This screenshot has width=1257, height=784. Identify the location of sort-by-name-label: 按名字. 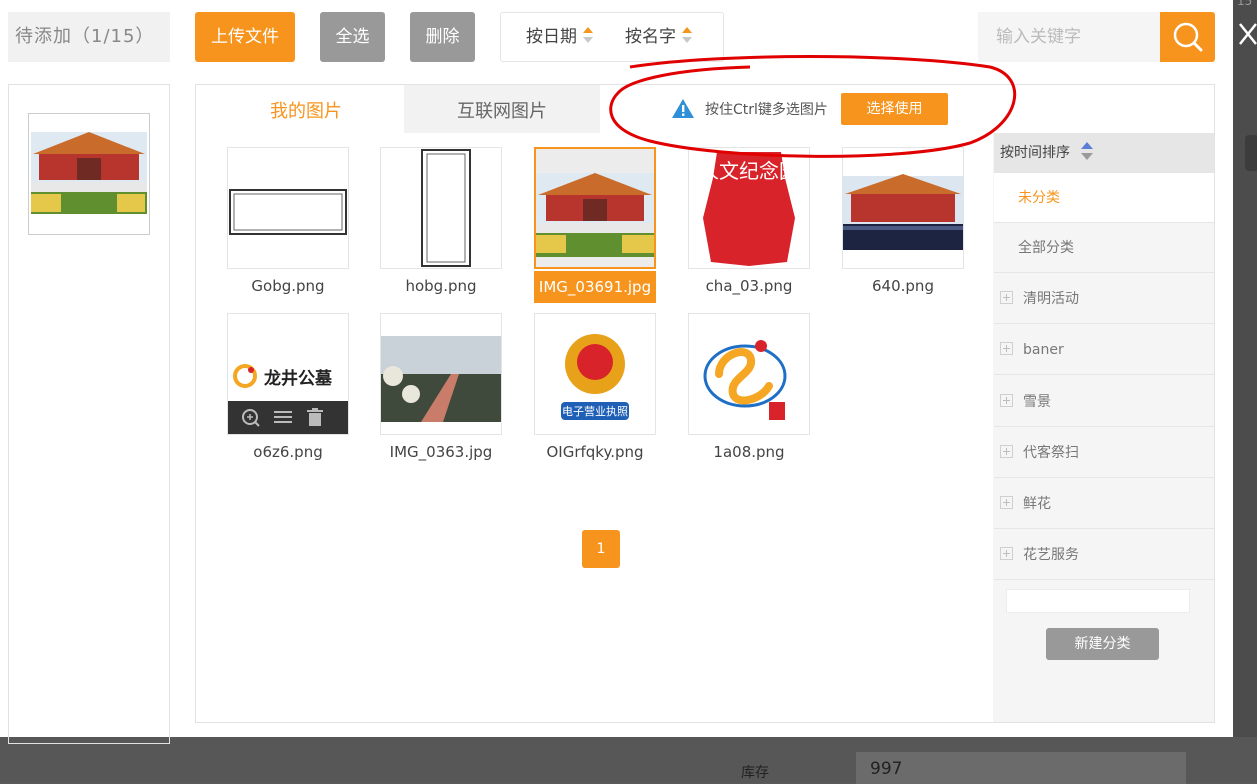
(650, 37).